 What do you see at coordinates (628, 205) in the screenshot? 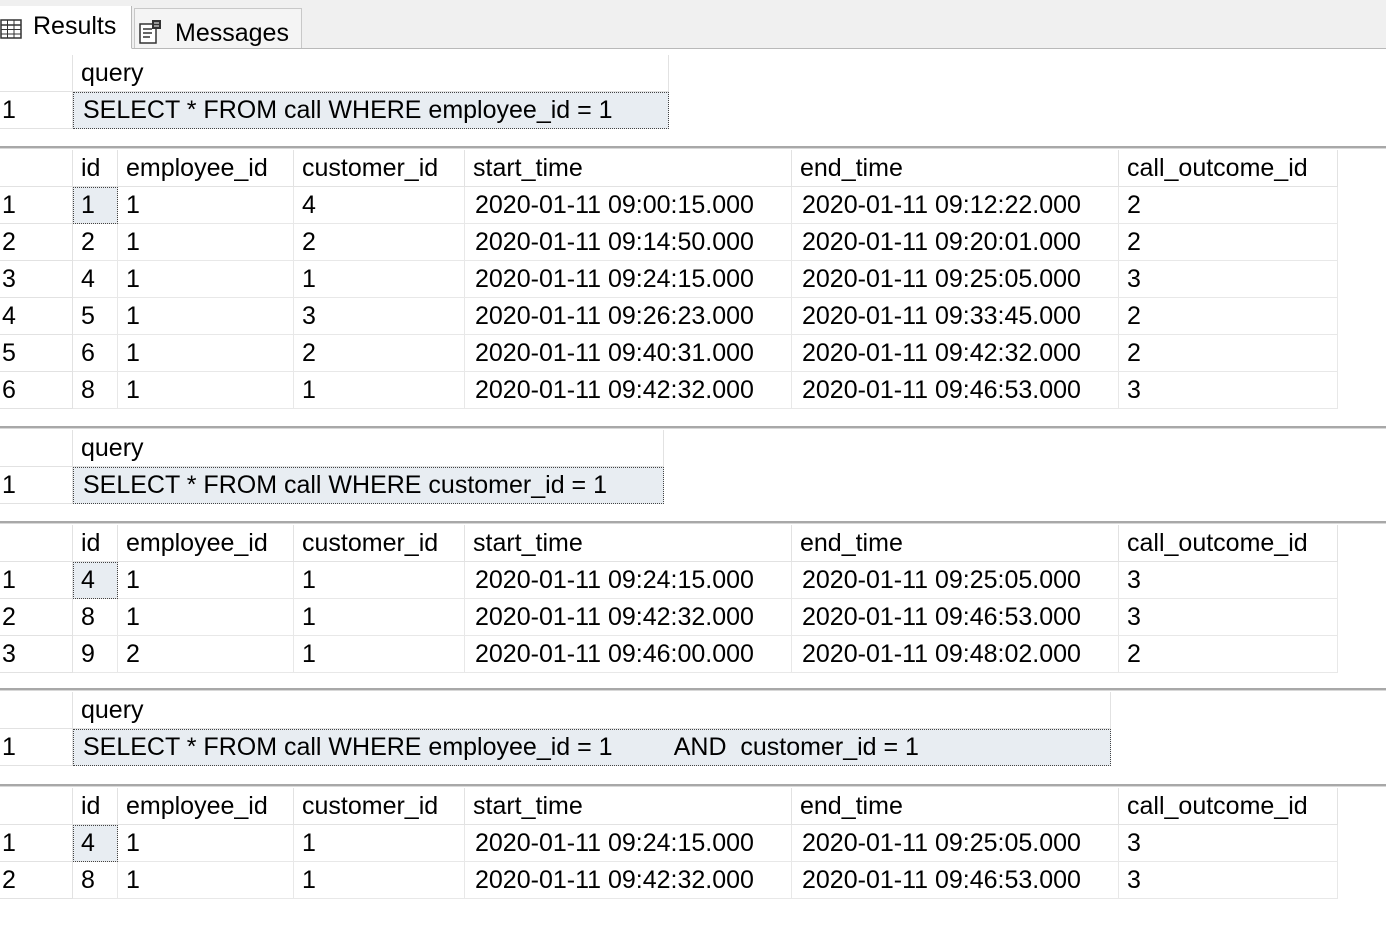
I see `cell-start-time: 2020-01-11 09:00:15.000` at bounding box center [628, 205].